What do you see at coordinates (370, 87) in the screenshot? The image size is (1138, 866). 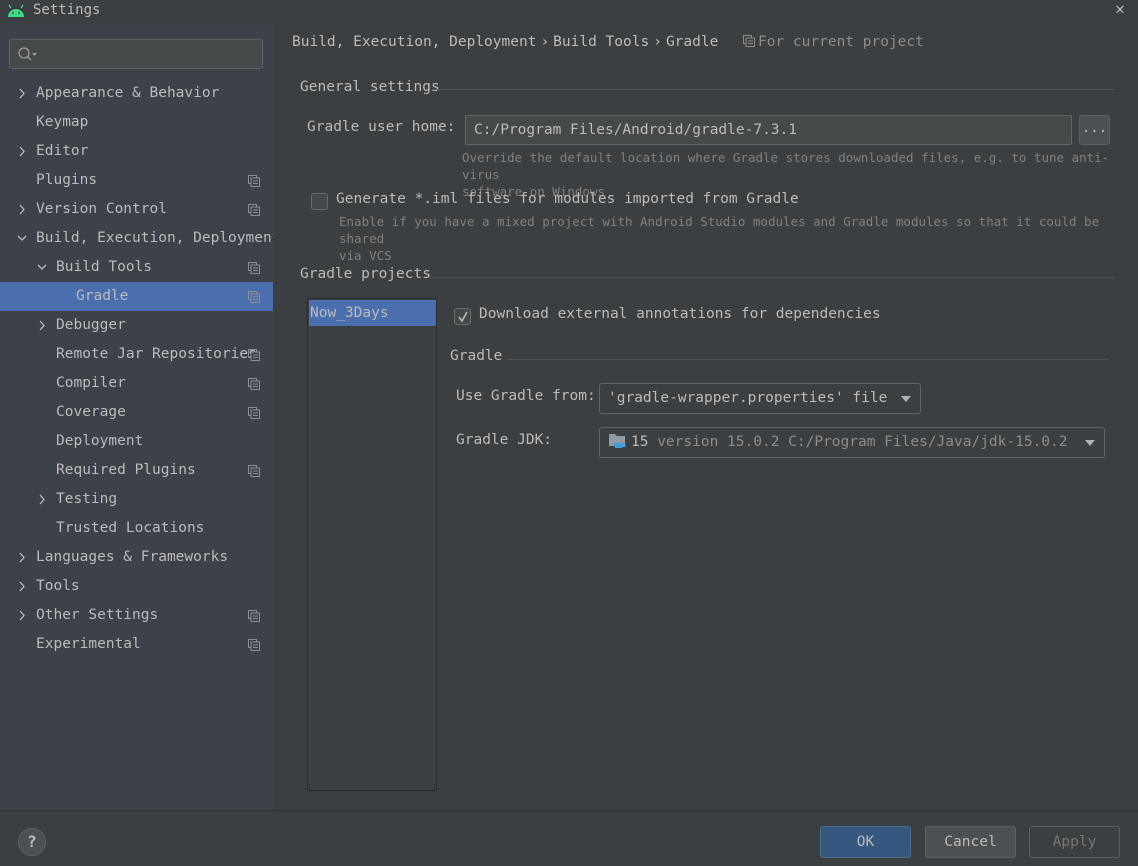 I see `general-settings-title: General settings` at bounding box center [370, 87].